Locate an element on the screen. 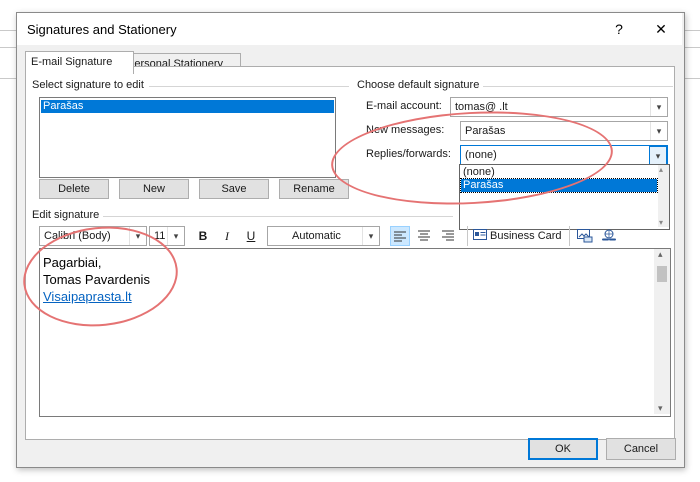 Image resolution: width=700 pixels, height=482 pixels. signature-list-item: Parašas is located at coordinates (187, 106).